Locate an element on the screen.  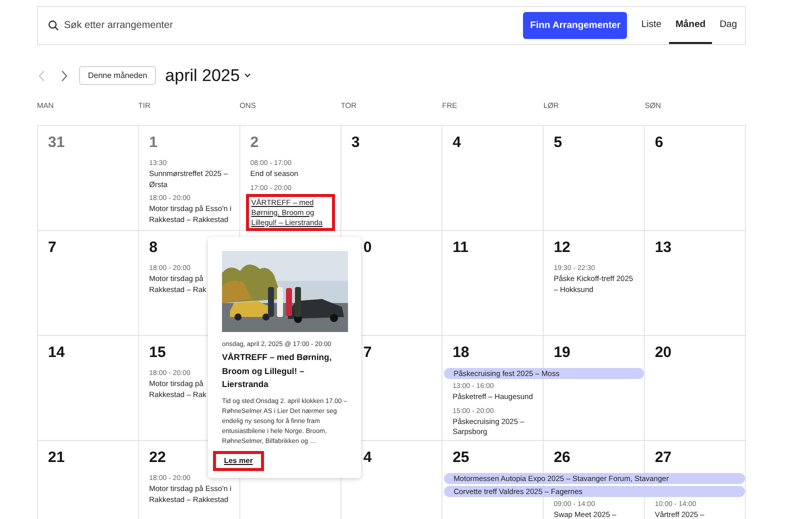
view-tab: Liste is located at coordinates (651, 25).